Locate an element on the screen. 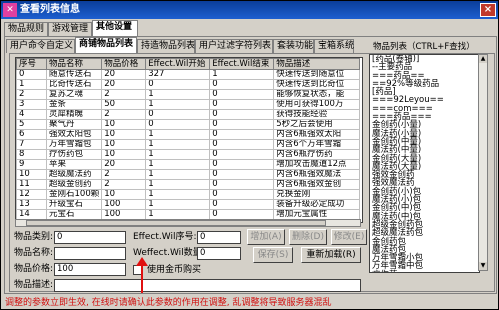 This screenshot has height=310, width=499. effect-qty-field: 0 is located at coordinates (219, 253).